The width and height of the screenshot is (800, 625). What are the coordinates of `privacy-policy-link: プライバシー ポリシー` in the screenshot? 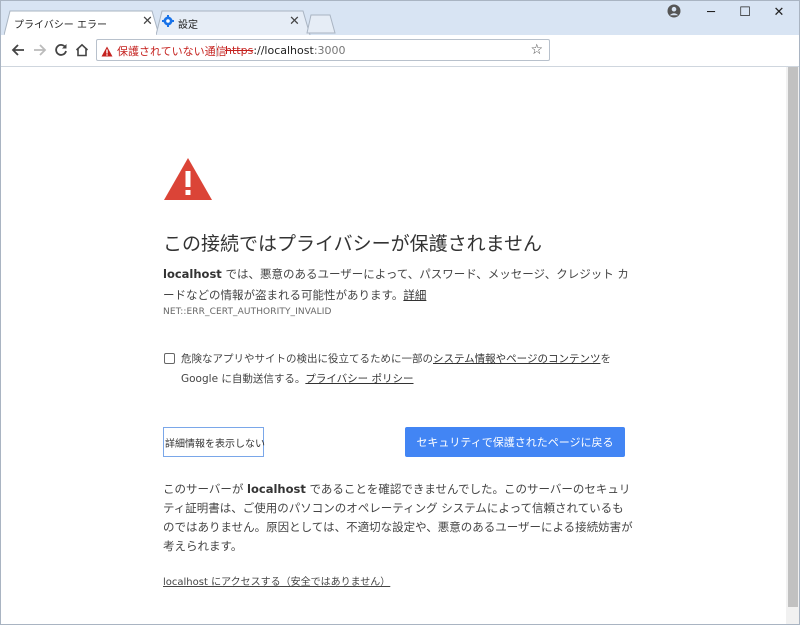 It's located at (359, 379).